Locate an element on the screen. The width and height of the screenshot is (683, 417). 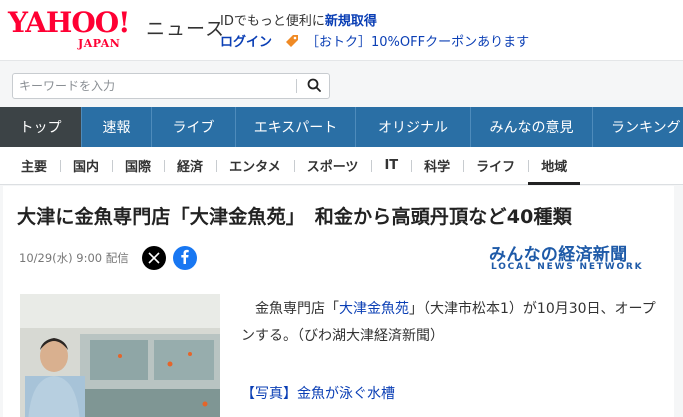
search-icon is located at coordinates (314, 86).